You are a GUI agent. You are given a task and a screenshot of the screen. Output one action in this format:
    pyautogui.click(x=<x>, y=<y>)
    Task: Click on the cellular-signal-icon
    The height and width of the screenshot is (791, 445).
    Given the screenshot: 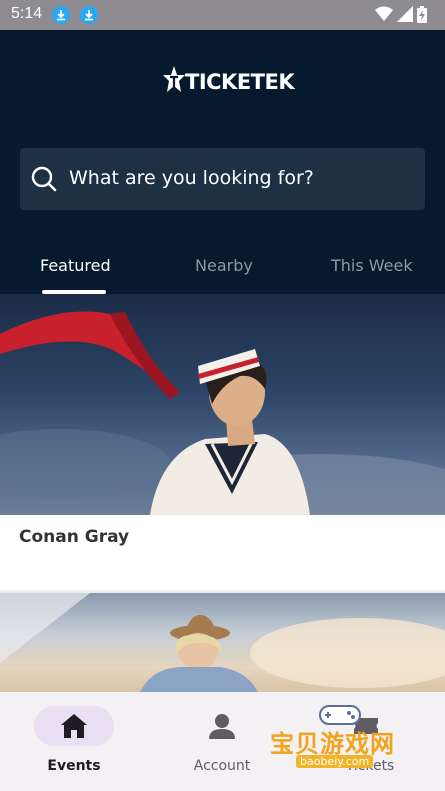 What is the action you would take?
    pyautogui.click(x=405, y=14)
    